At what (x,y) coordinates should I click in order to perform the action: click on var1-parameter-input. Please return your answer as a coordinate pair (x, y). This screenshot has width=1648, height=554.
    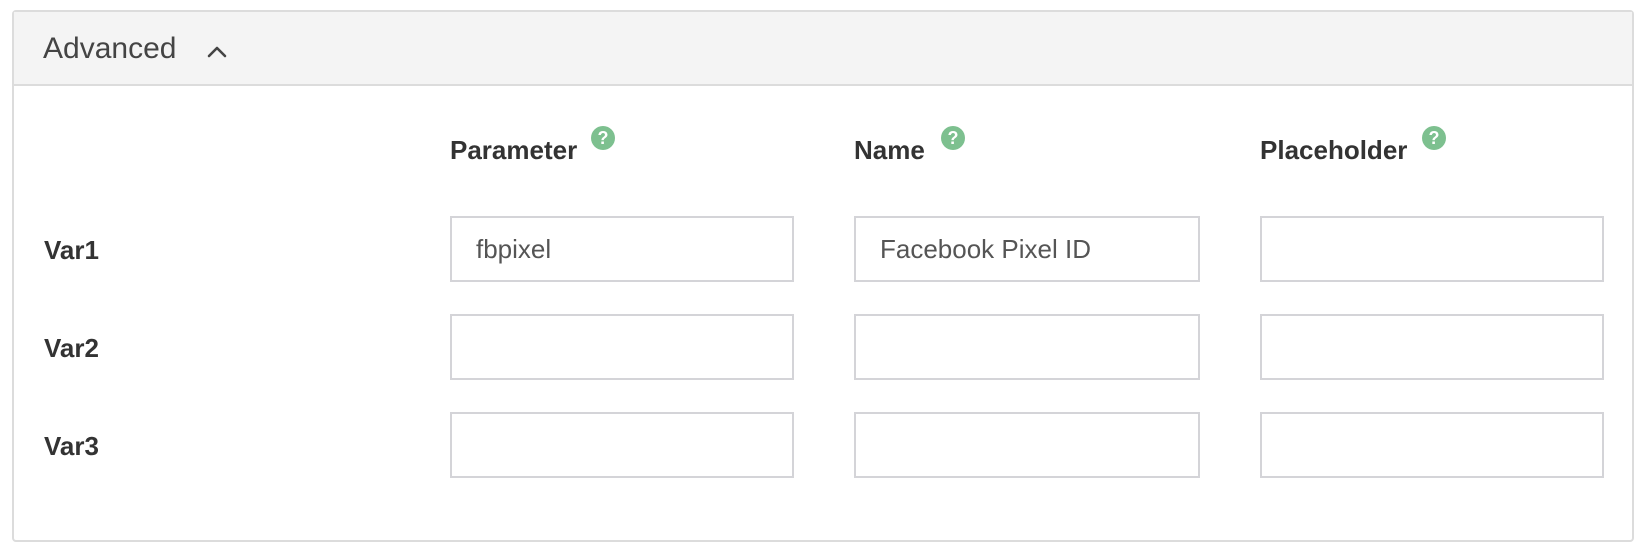
    Looking at the image, I should click on (622, 249).